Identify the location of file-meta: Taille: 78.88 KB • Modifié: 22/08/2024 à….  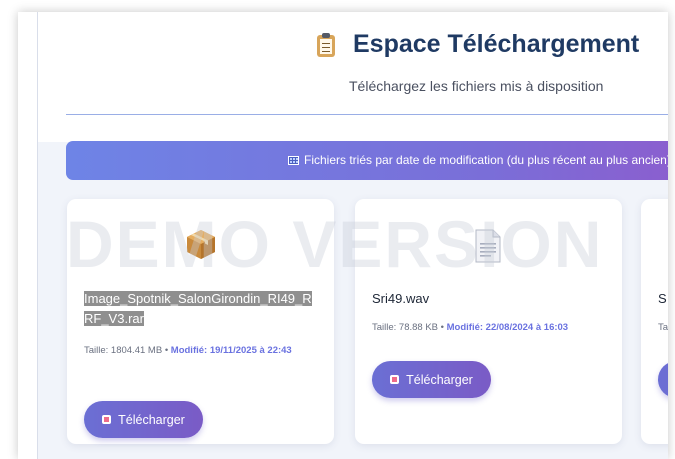
(487, 327).